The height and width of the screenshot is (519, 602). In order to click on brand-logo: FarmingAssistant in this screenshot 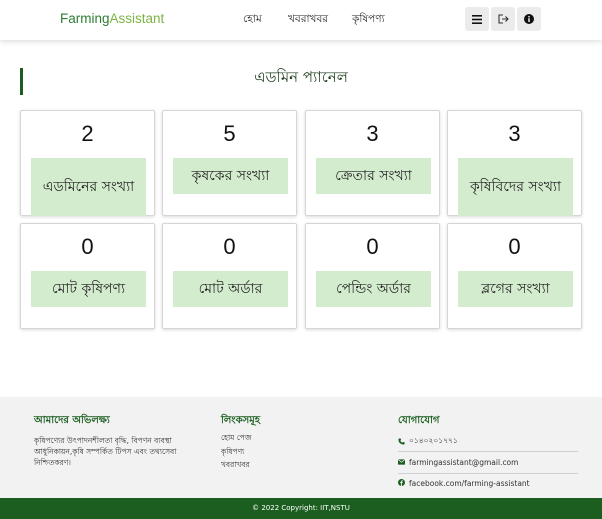, I will do `click(112, 18)`.